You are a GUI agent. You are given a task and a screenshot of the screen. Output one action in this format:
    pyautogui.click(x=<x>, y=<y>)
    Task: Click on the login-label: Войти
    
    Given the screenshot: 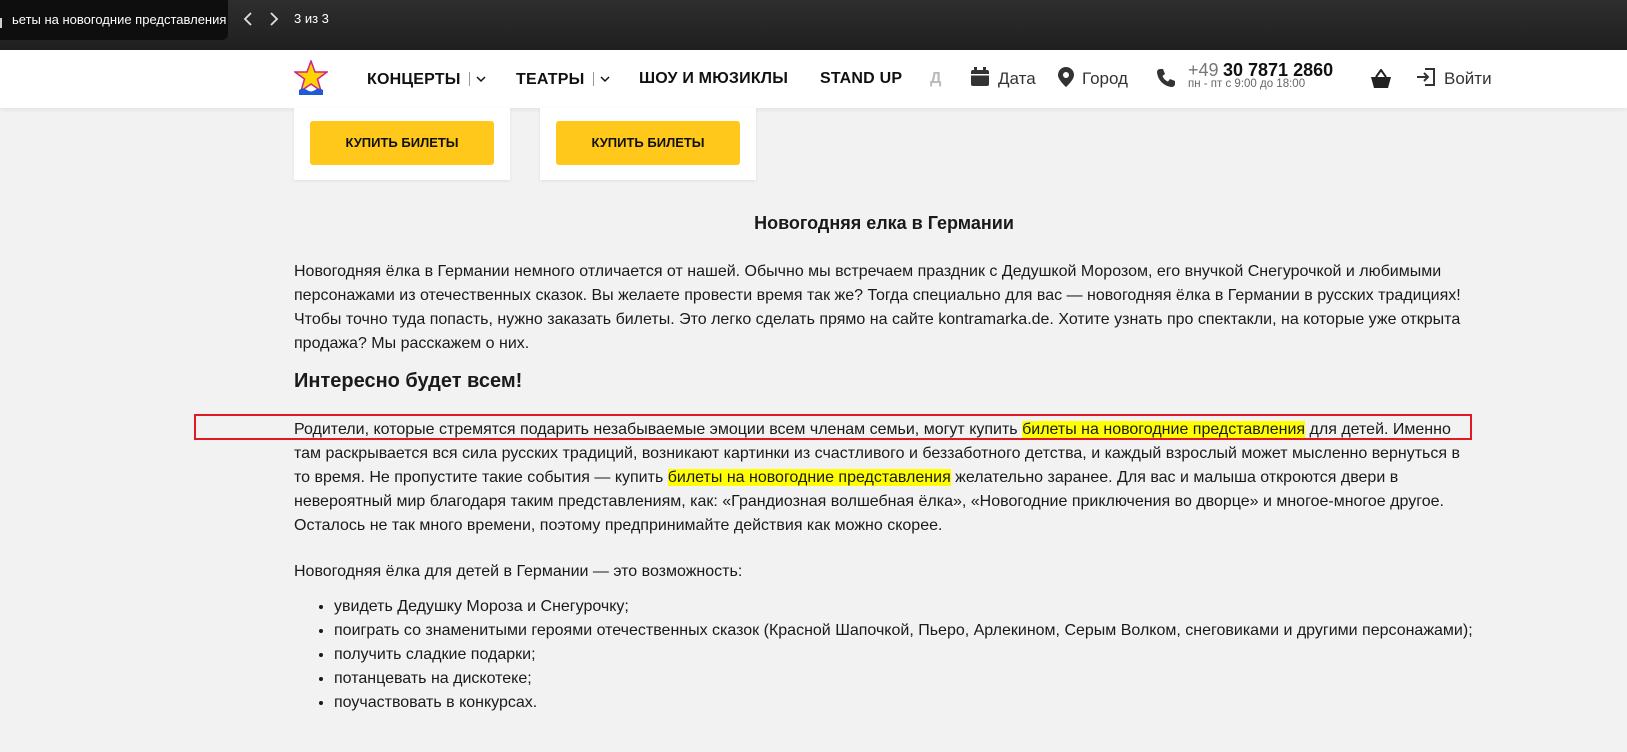 What is the action you would take?
    pyautogui.click(x=1468, y=78)
    